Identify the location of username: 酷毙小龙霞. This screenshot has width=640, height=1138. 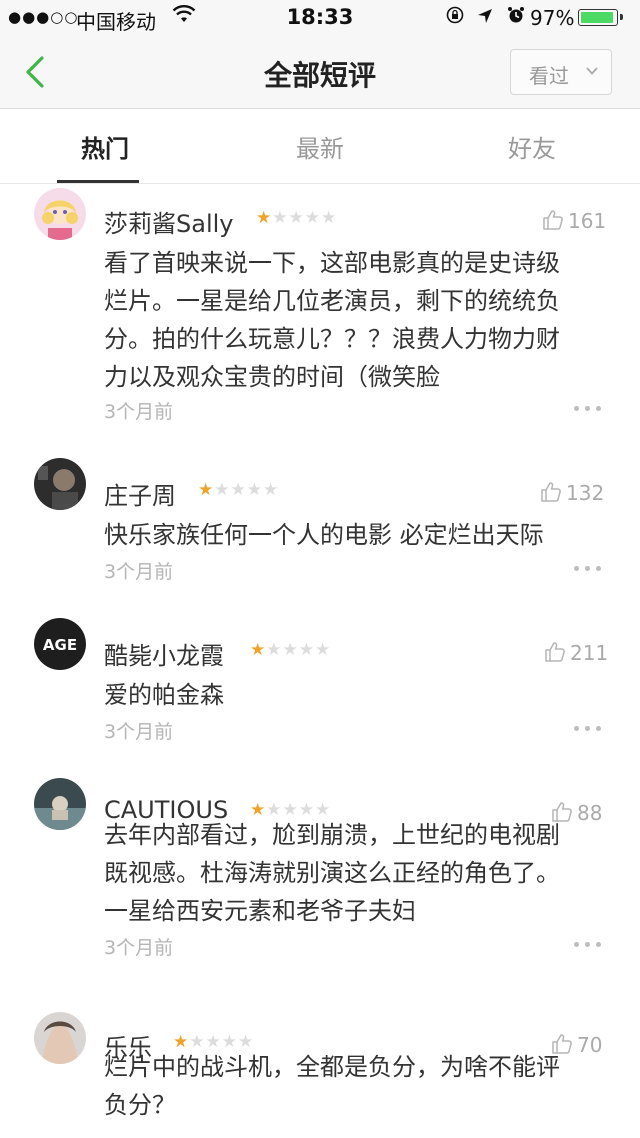
(164, 653).